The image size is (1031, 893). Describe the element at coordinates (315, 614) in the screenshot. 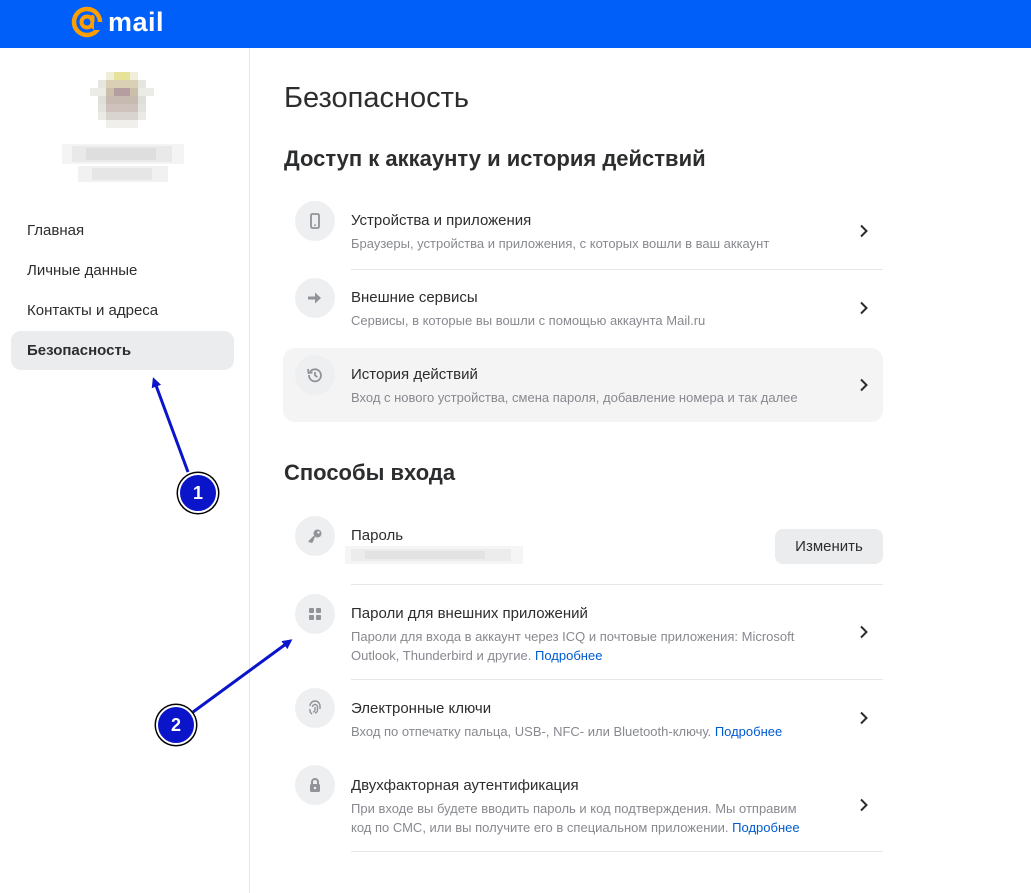

I see `grid-icon` at that location.